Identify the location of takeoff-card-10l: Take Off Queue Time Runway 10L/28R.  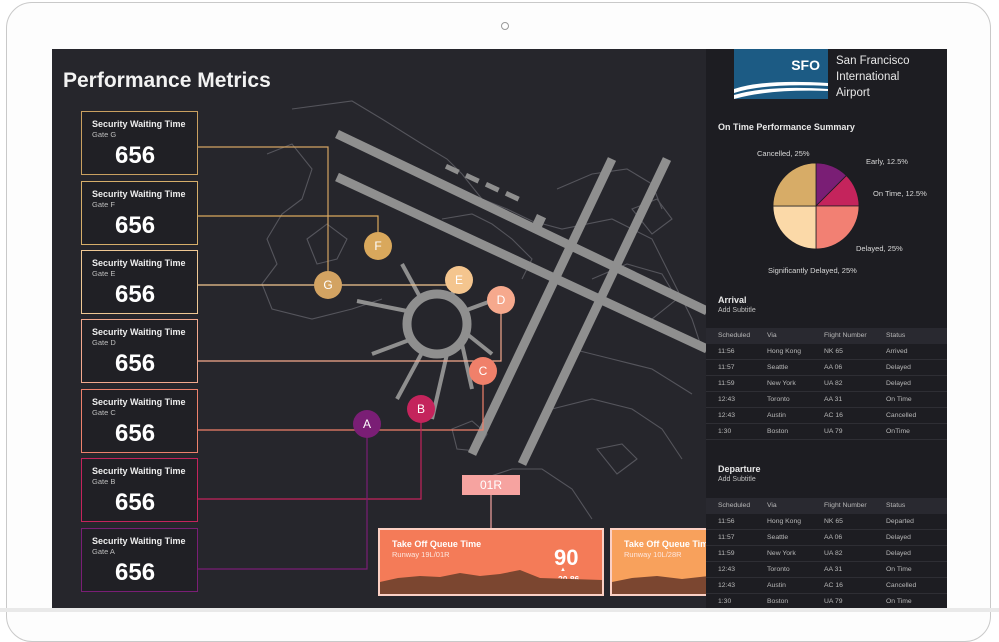
(665, 562).